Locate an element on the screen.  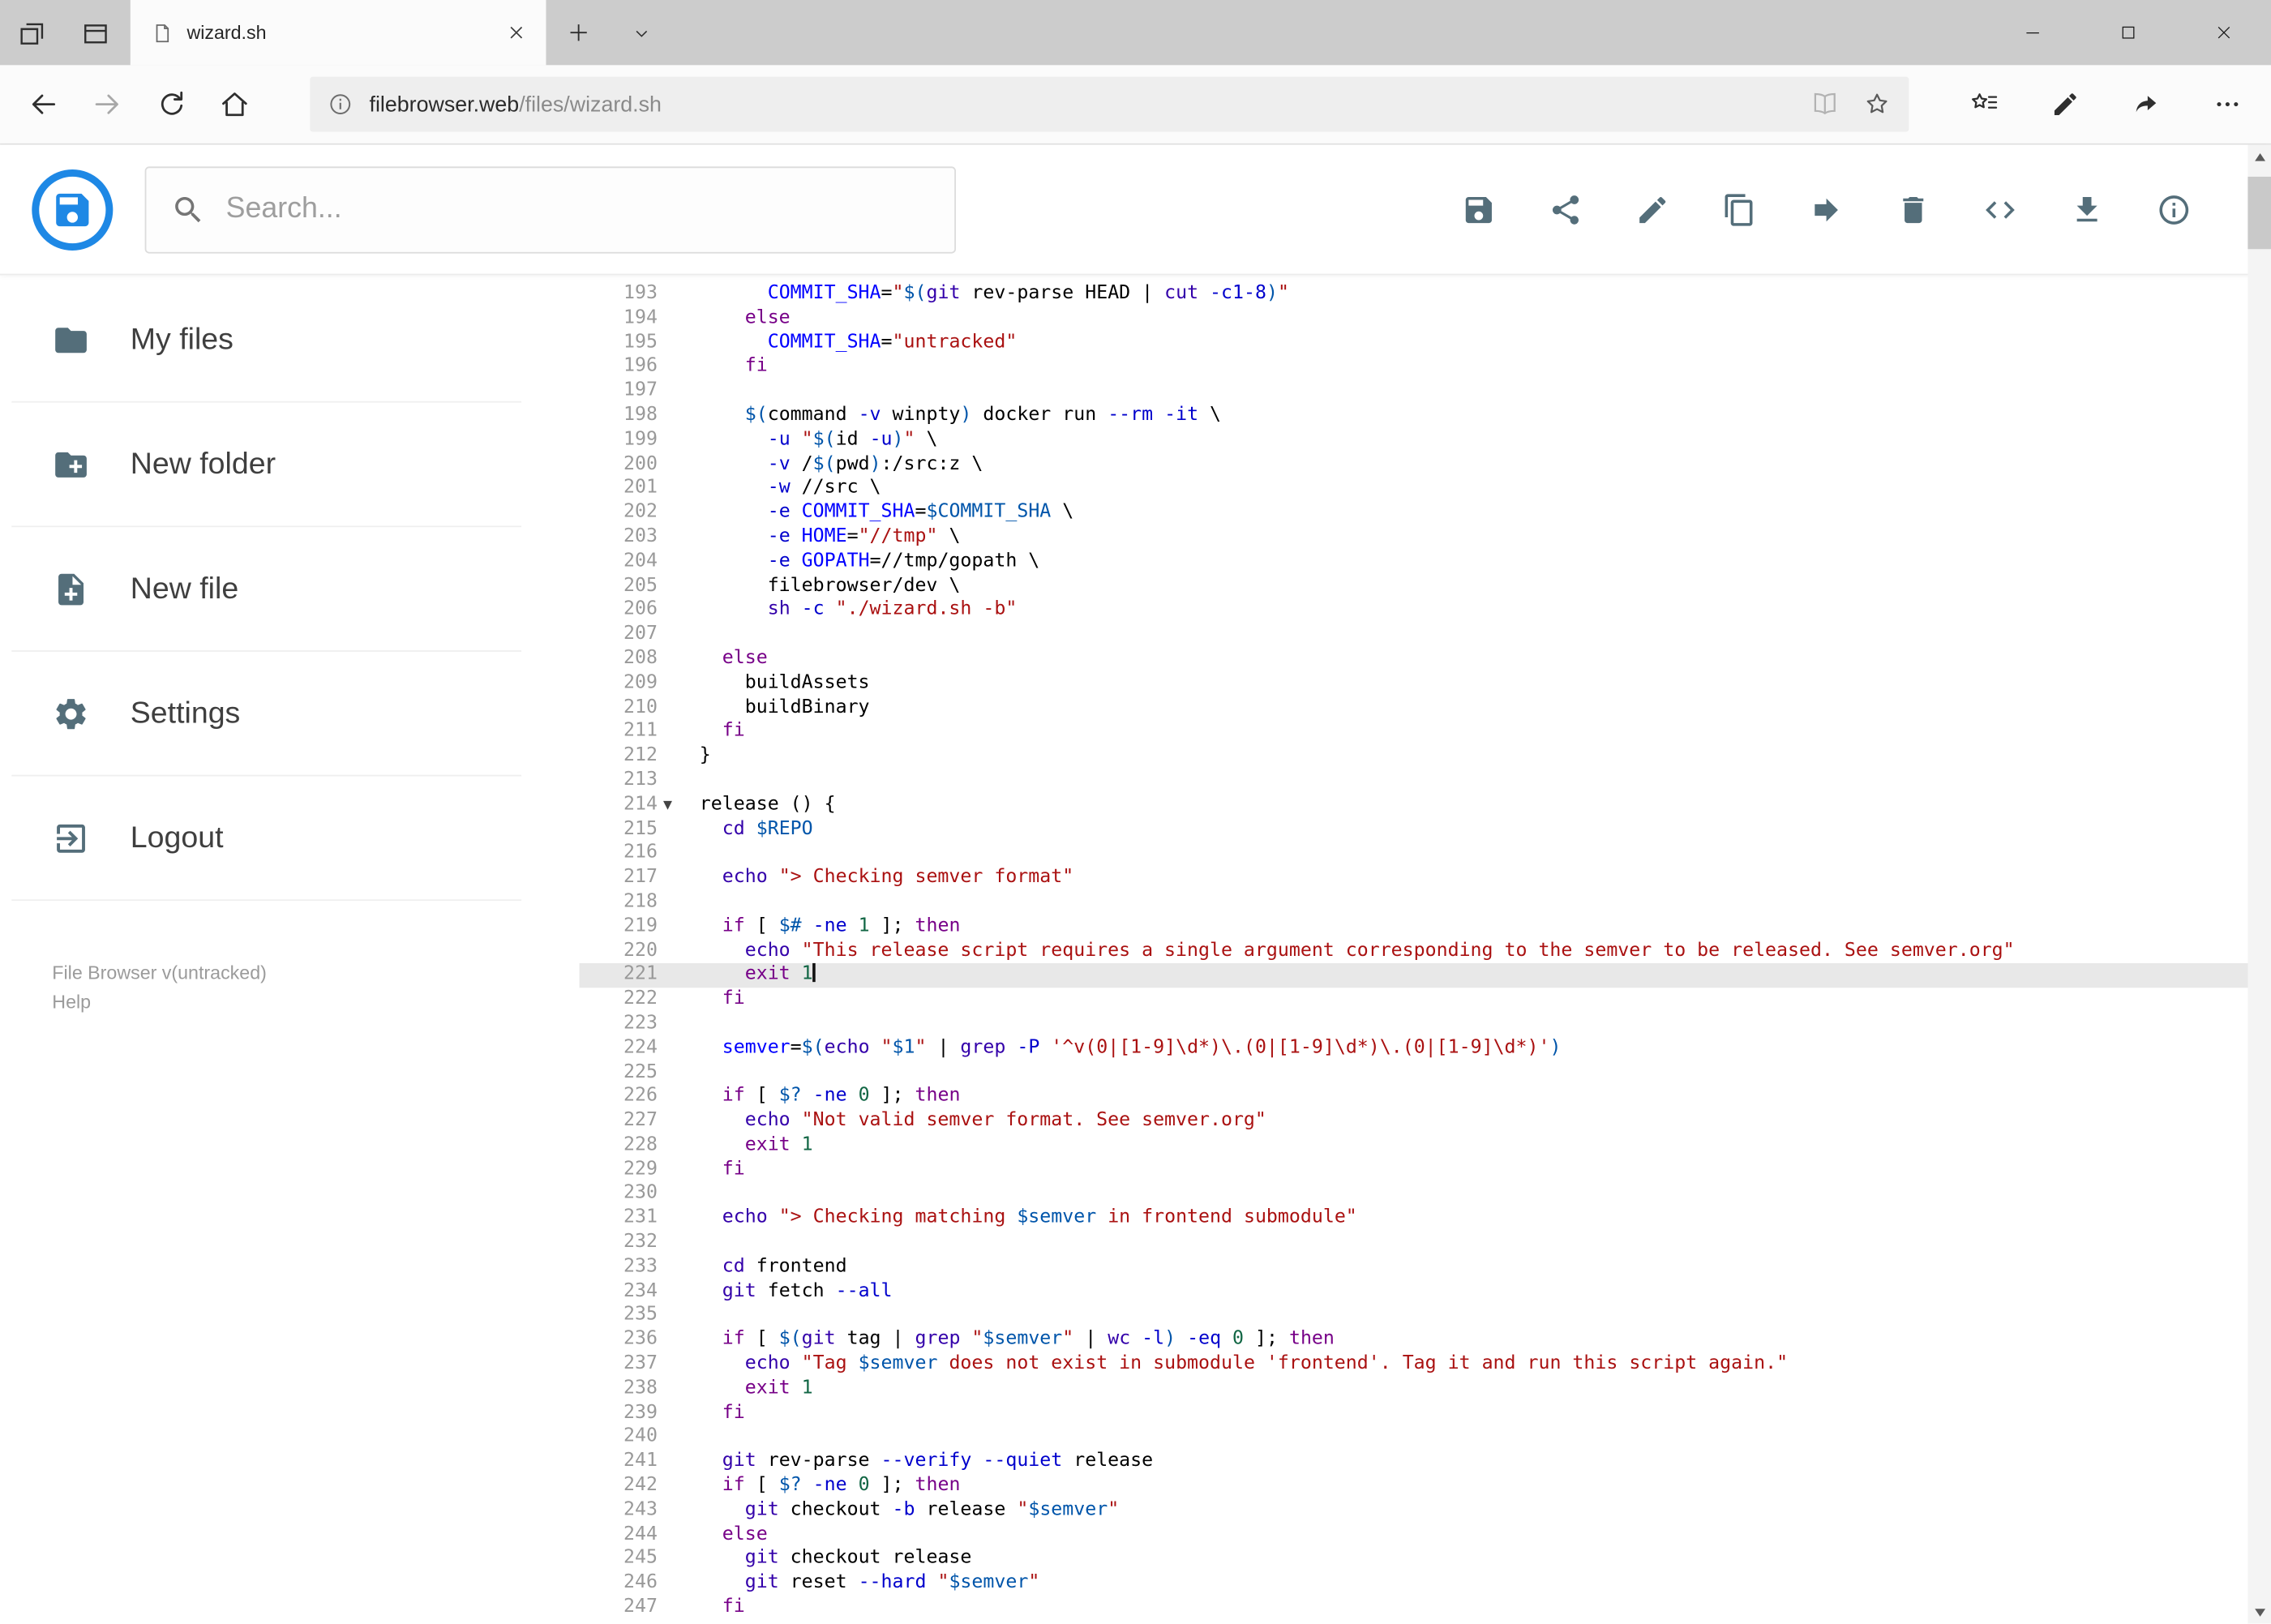
reading-view-button is located at coordinates (1825, 105).